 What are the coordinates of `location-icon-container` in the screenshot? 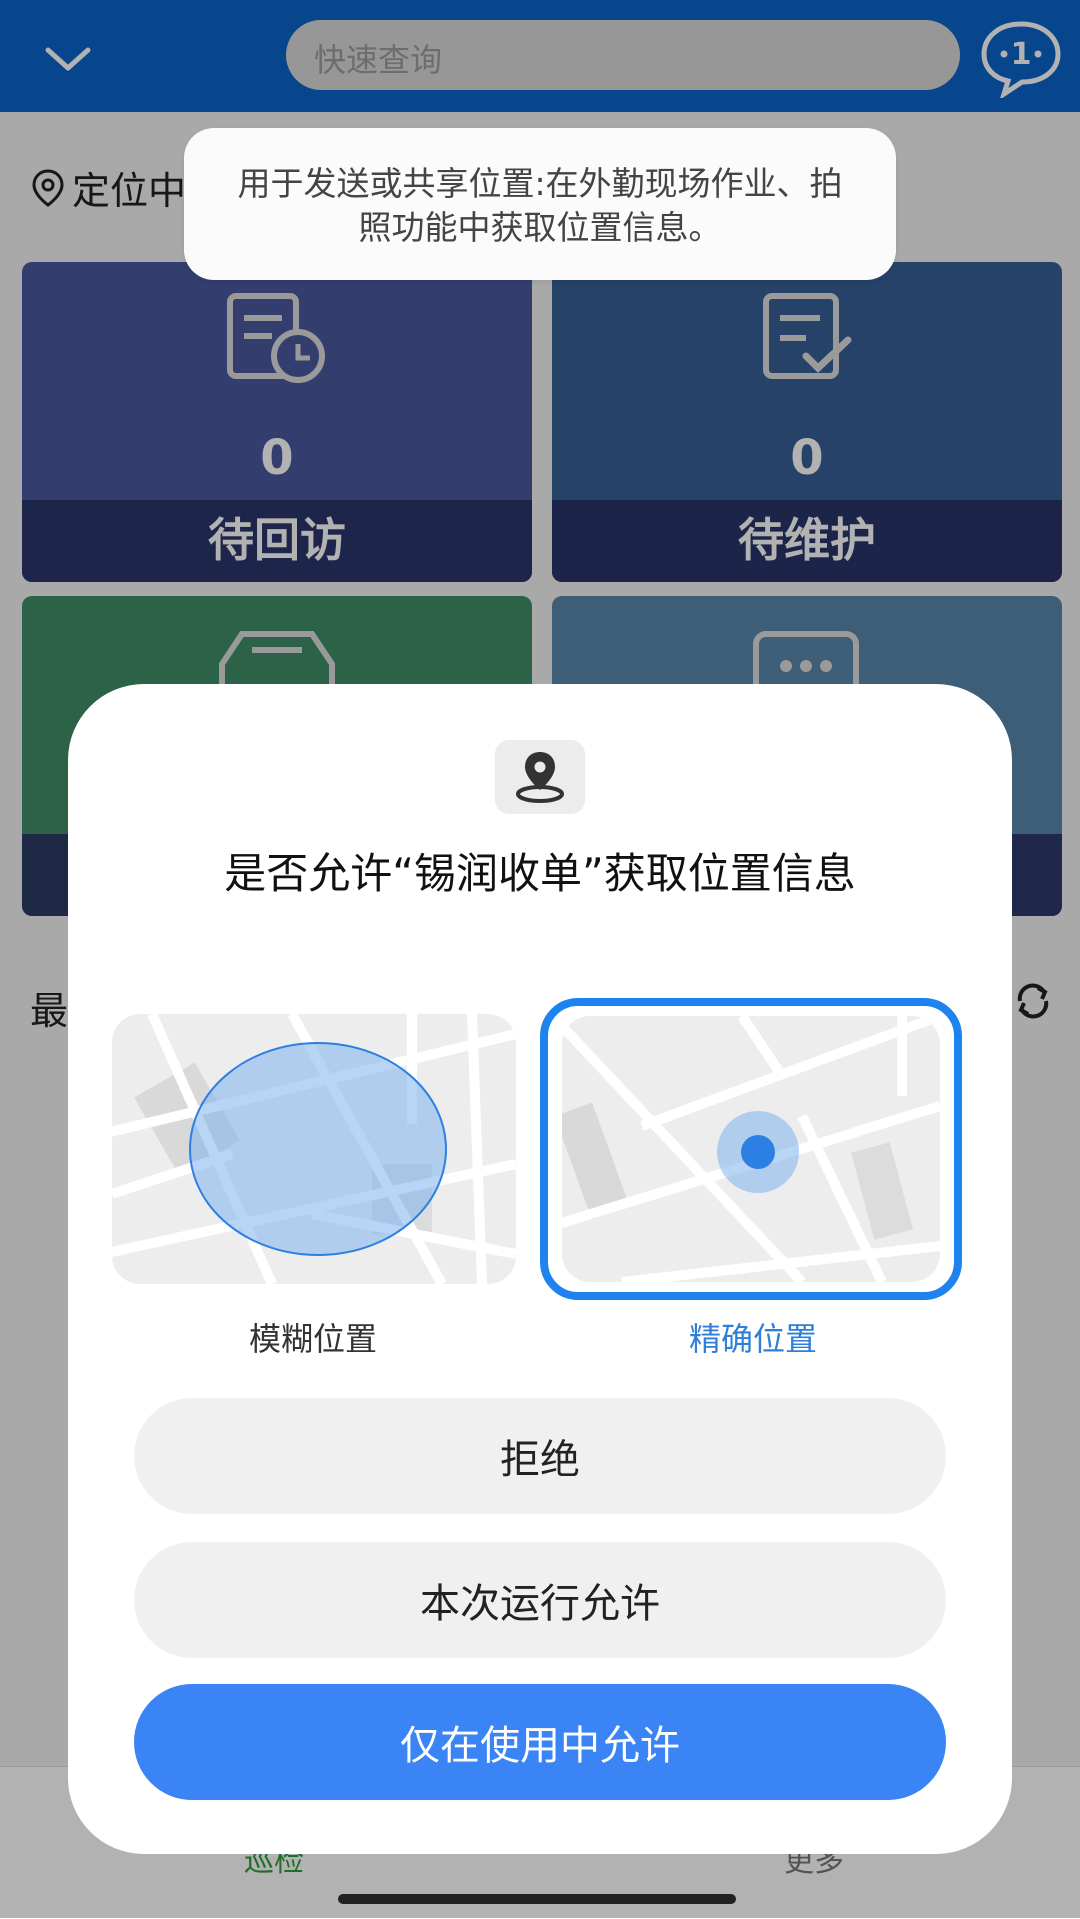 It's located at (540, 777).